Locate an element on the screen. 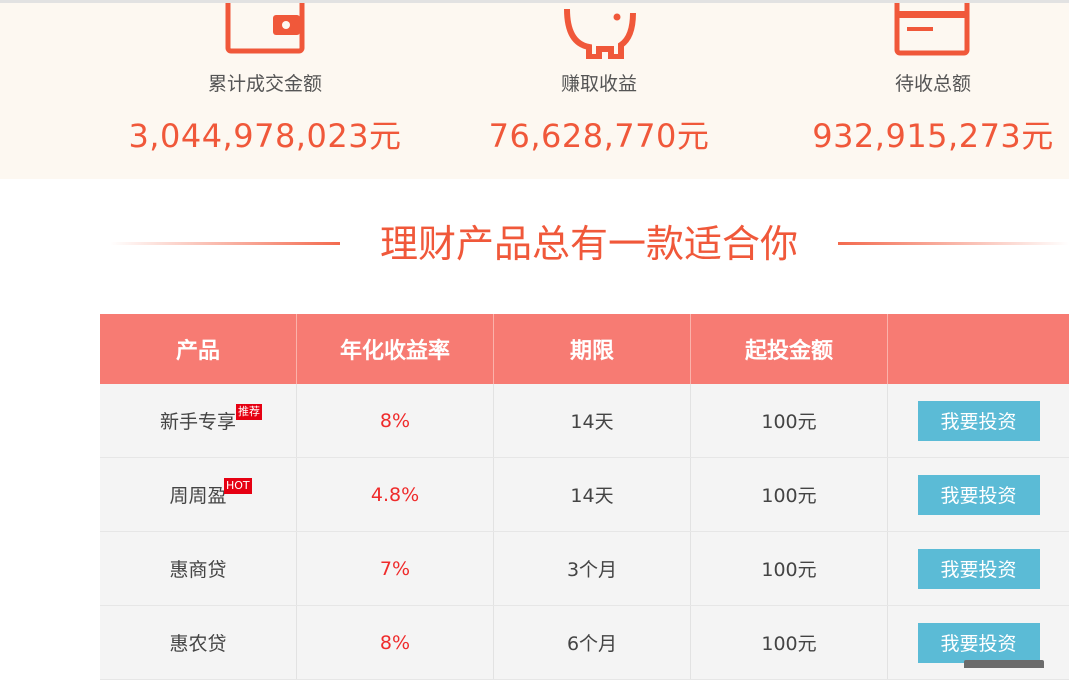 This screenshot has height=680, width=1069. product-name: 新手专享 is located at coordinates (197, 422).